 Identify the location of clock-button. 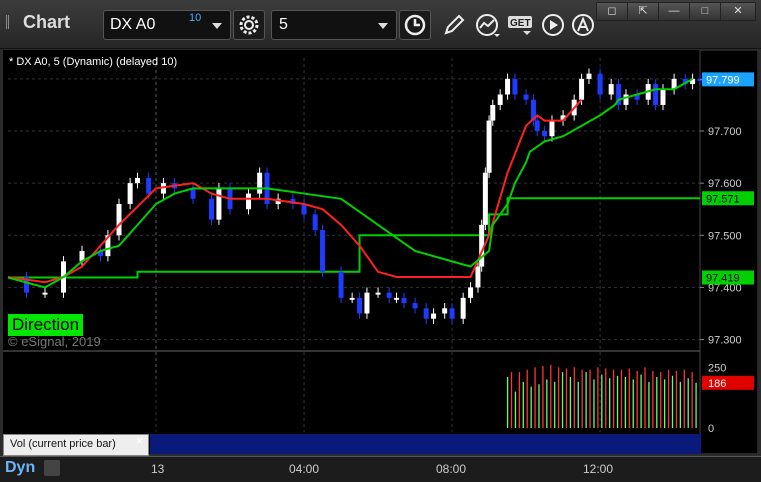
(415, 25).